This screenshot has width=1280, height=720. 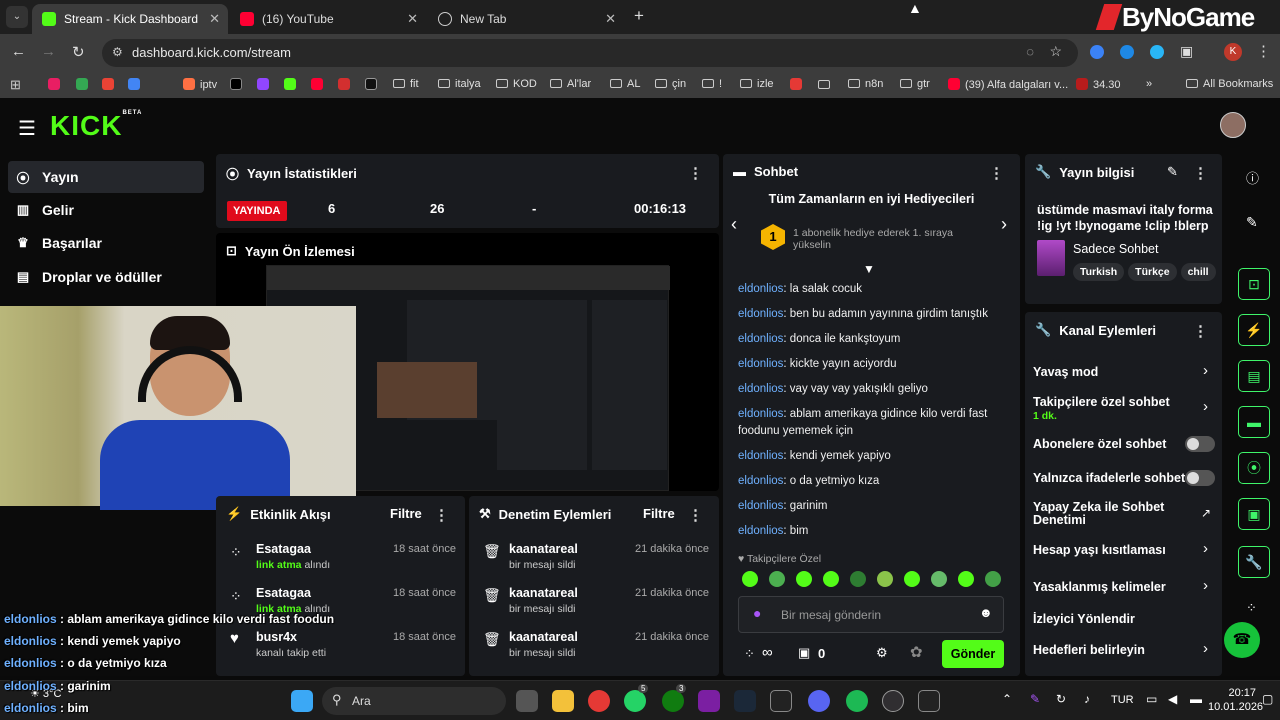 What do you see at coordinates (670, 84) in the screenshot?
I see `bookmark-folder-cin: çin` at bounding box center [670, 84].